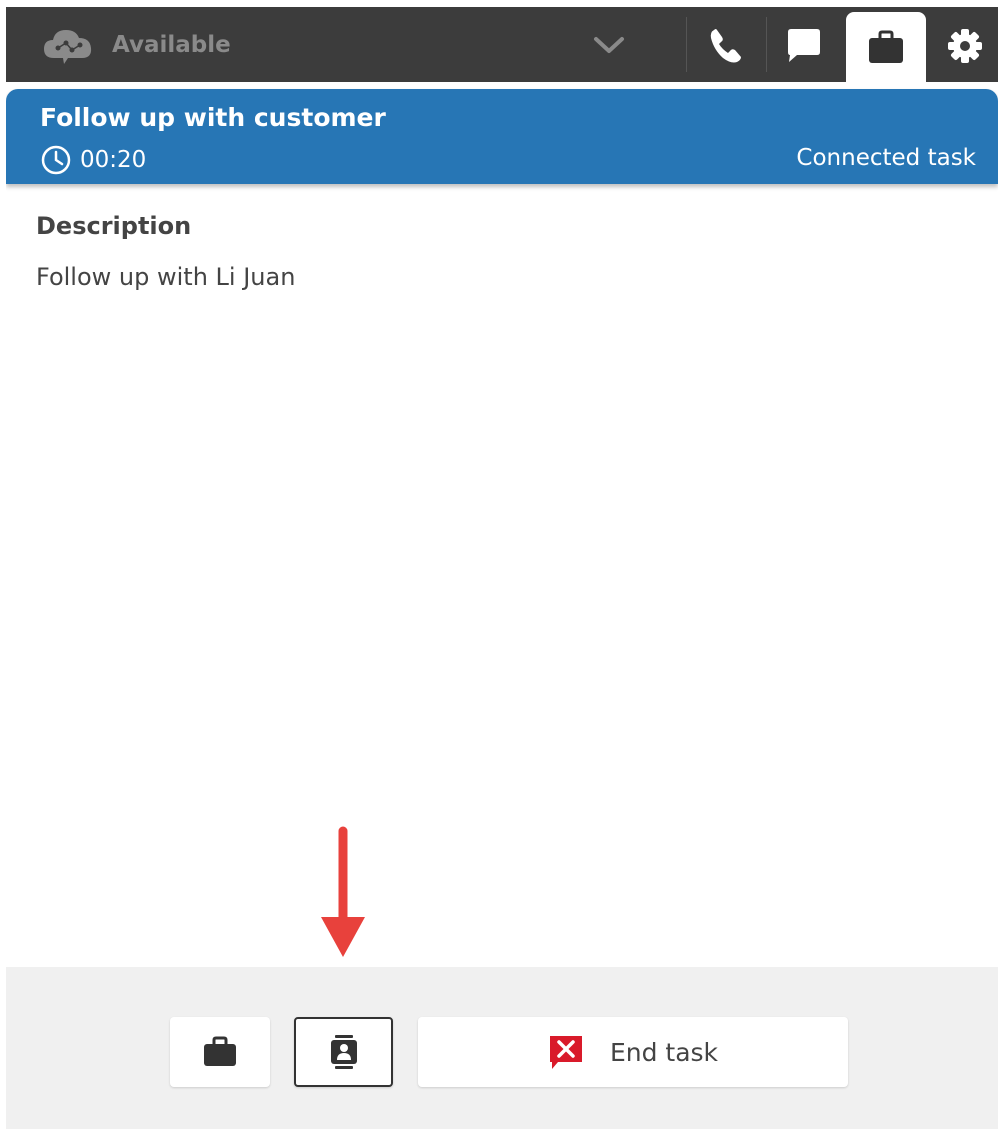  I want to click on end-task-label: End task, so click(664, 1052).